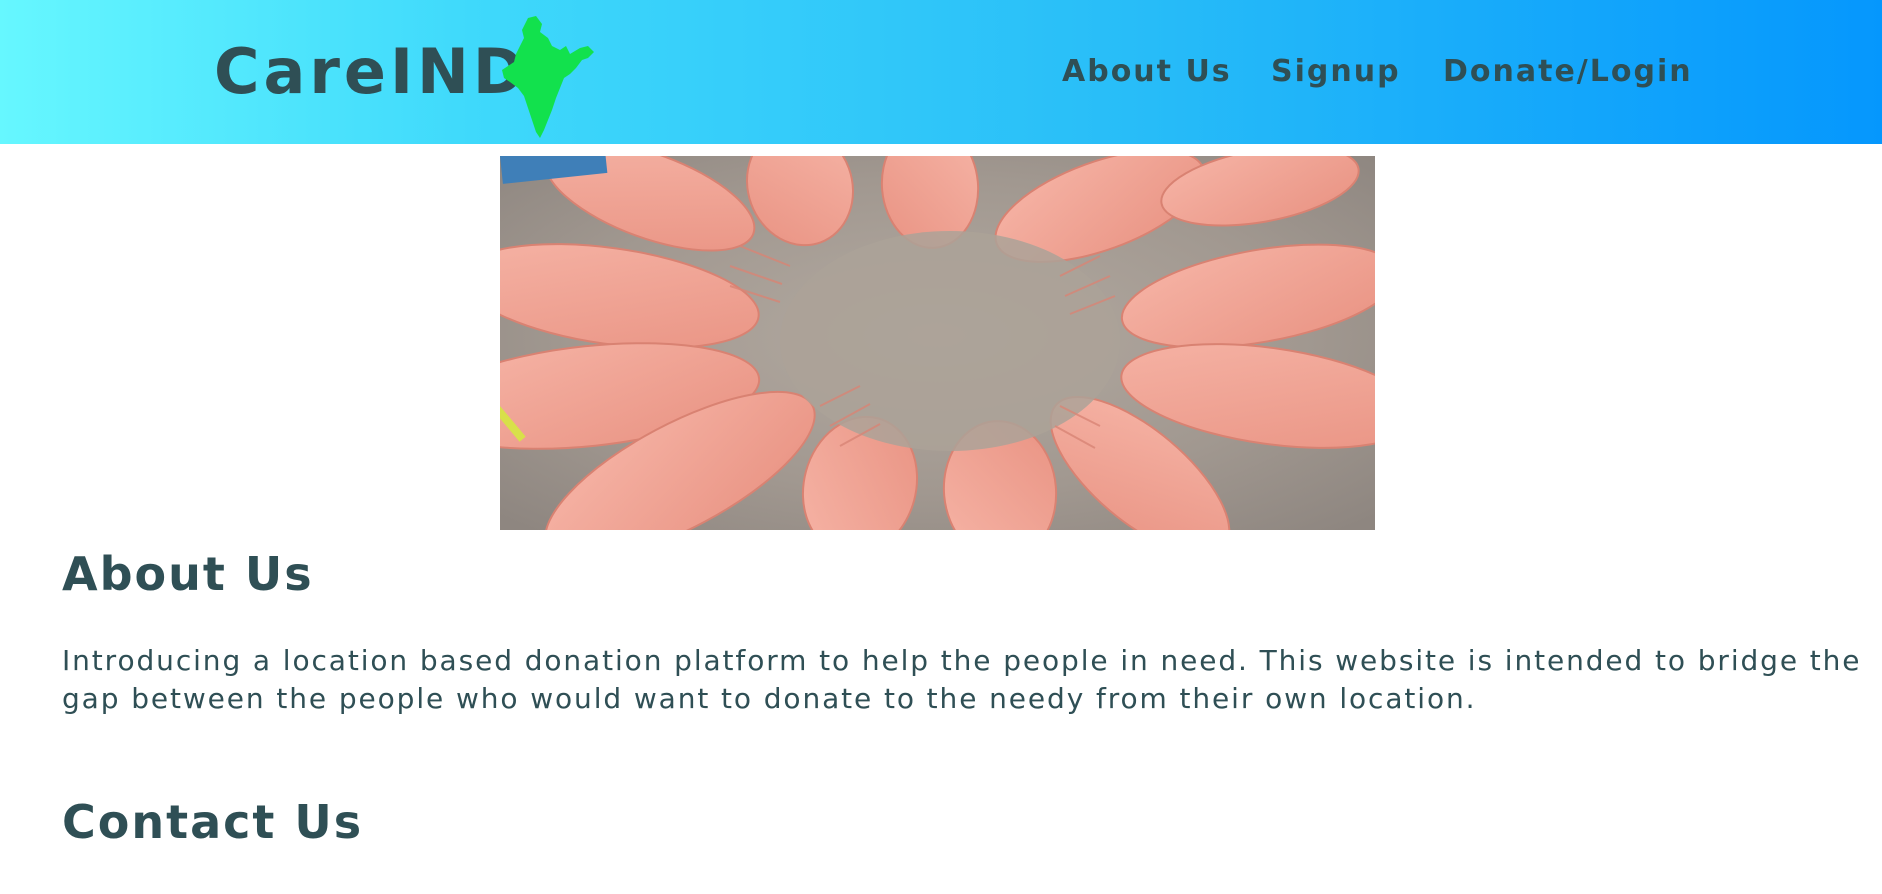 The image size is (1882, 894). What do you see at coordinates (371, 72) in the screenshot?
I see `brand-logo-text: CareIND` at bounding box center [371, 72].